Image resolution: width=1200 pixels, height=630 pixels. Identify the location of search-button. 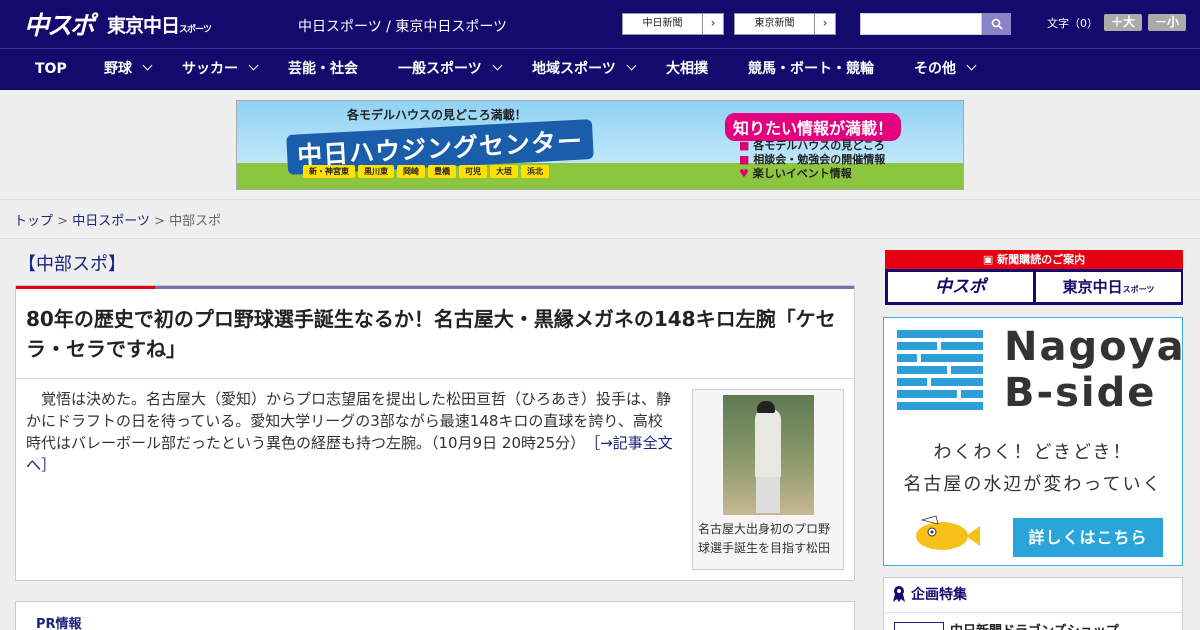
(996, 24).